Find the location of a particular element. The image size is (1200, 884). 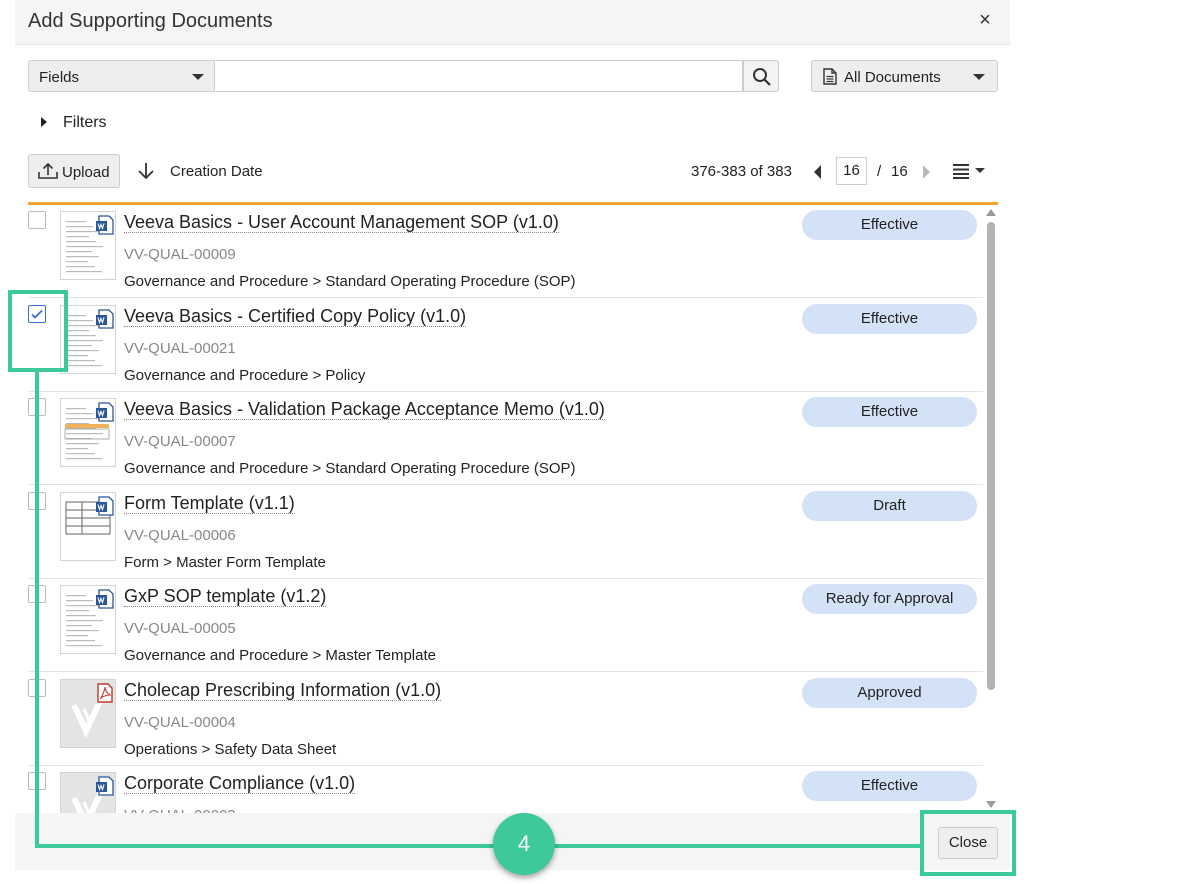

status-badge: Approved is located at coordinates (889, 693).